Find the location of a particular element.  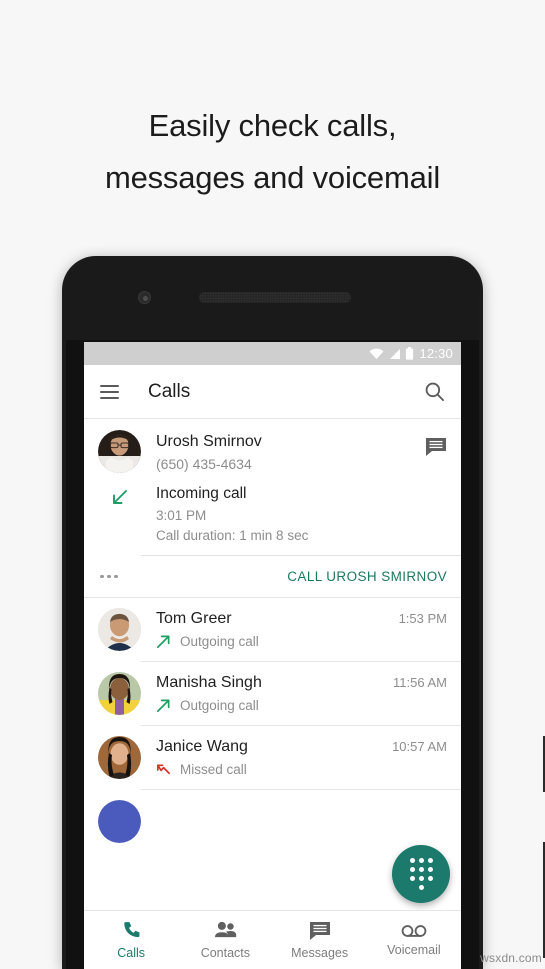

call-type-label: Incoming call is located at coordinates (201, 493).